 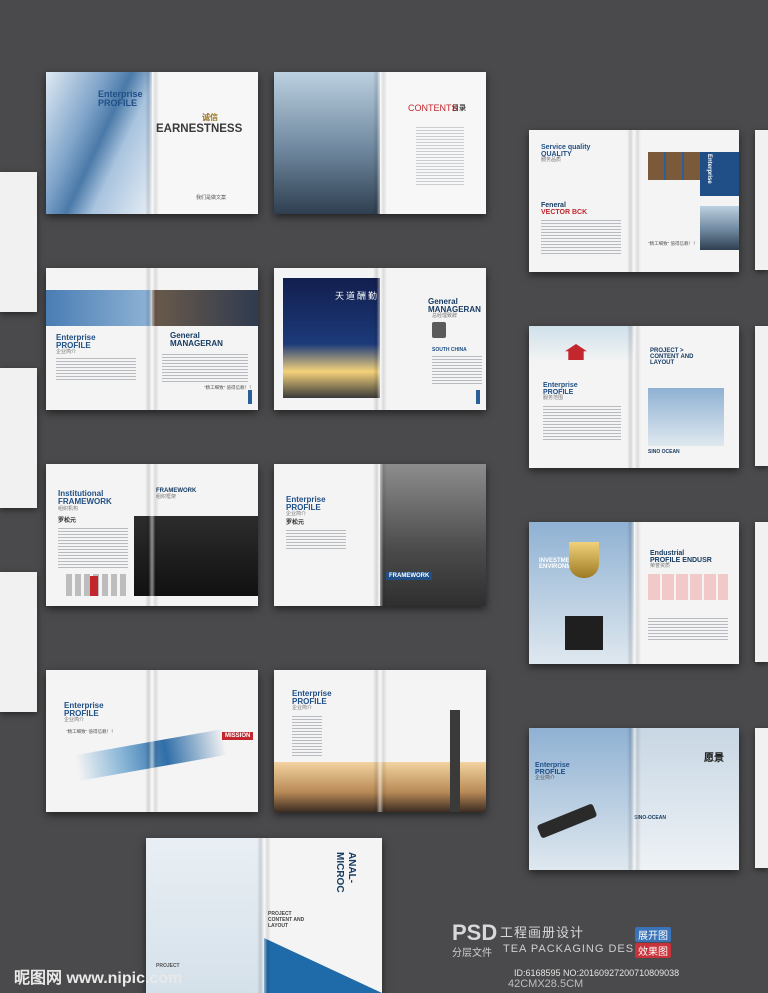 I want to click on worker-photo: FRAMEWORK, so click(x=433, y=535).